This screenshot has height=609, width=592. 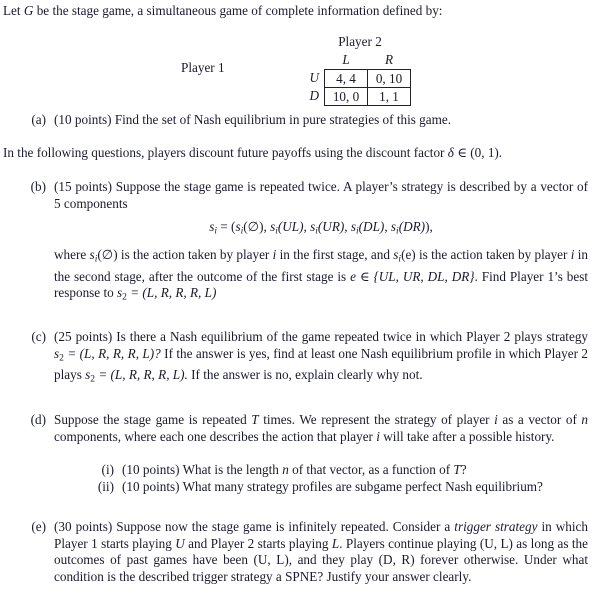 What do you see at coordinates (141, 374) in the screenshot?
I see `item-c-strategy-2: = (L, R, R, R, L).` at bounding box center [141, 374].